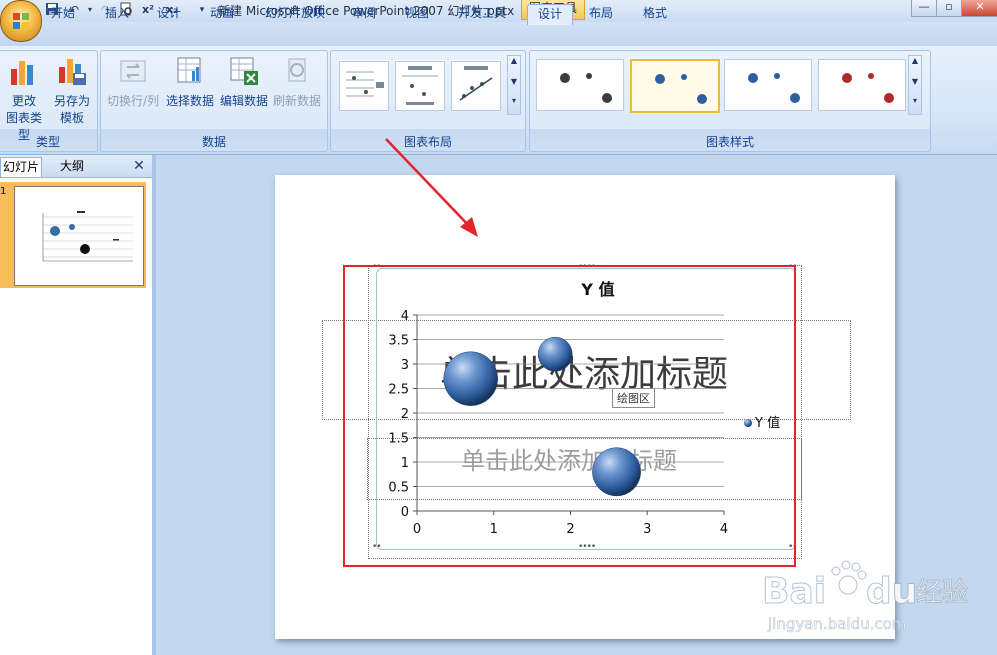 The width and height of the screenshot is (997, 655). I want to click on chart-style-gallery, so click(721, 87).